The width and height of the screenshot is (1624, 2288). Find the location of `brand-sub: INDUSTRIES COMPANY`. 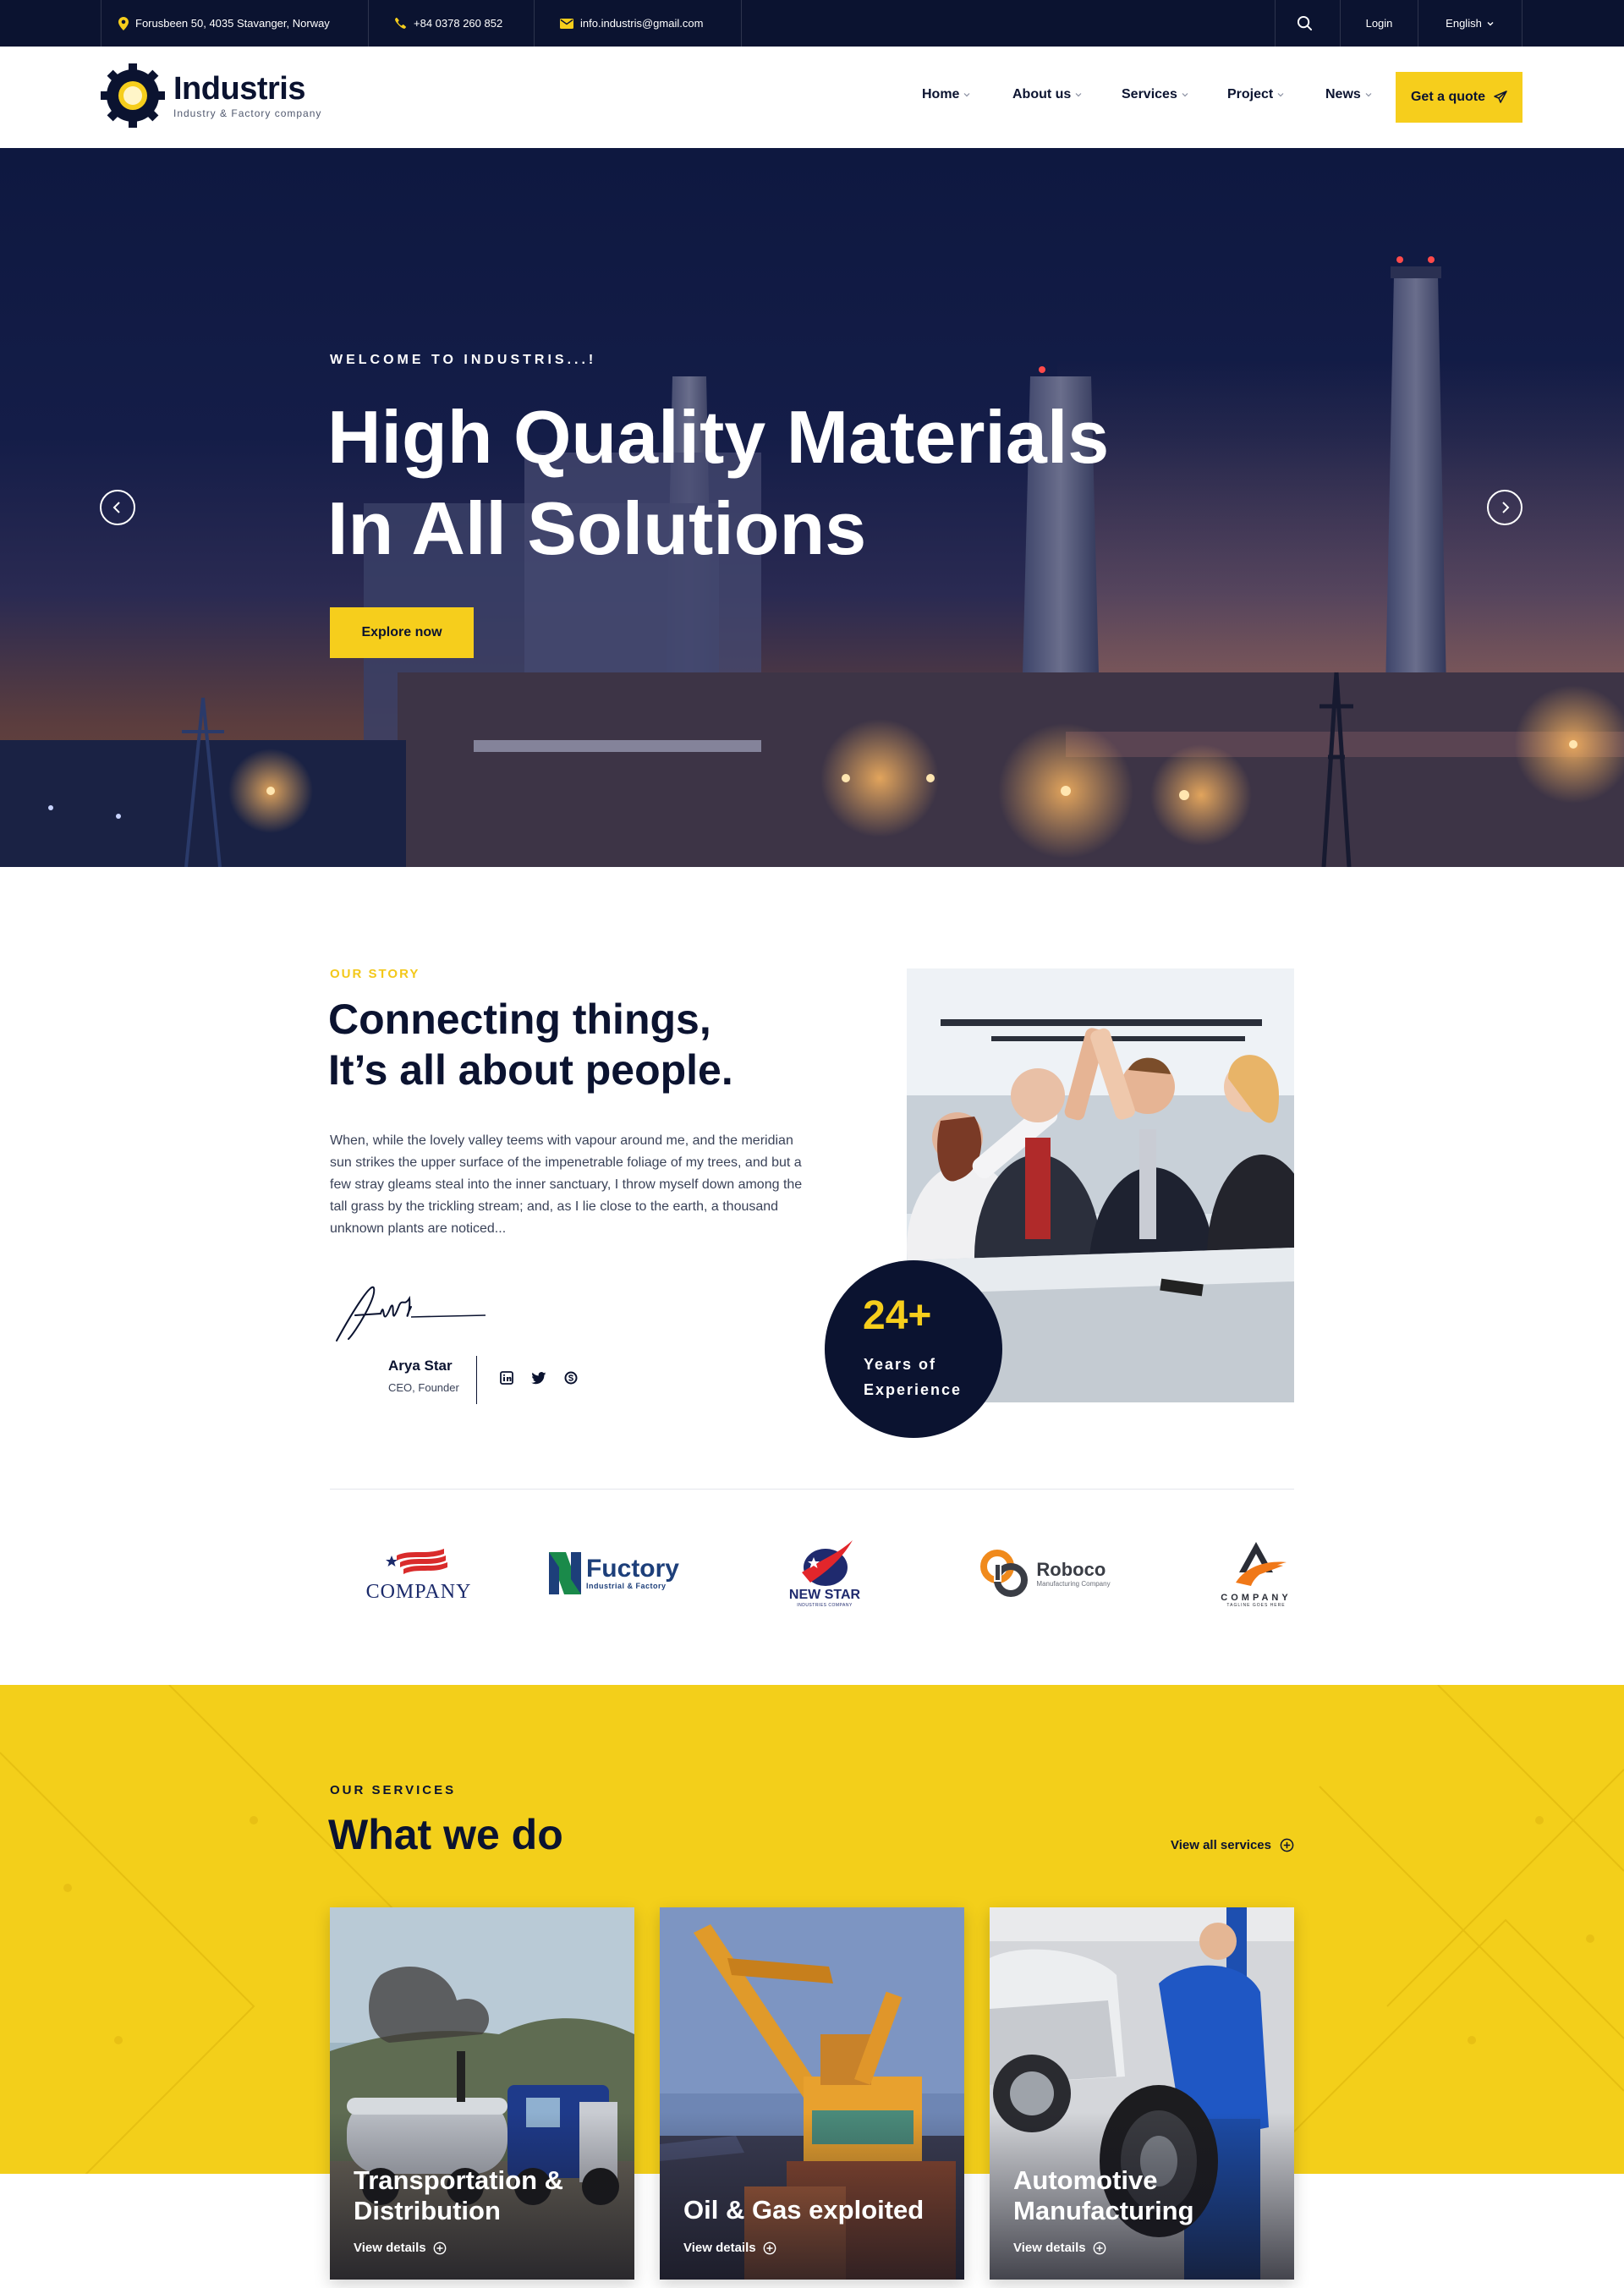

brand-sub: INDUSTRIES COMPANY is located at coordinates (825, 1605).